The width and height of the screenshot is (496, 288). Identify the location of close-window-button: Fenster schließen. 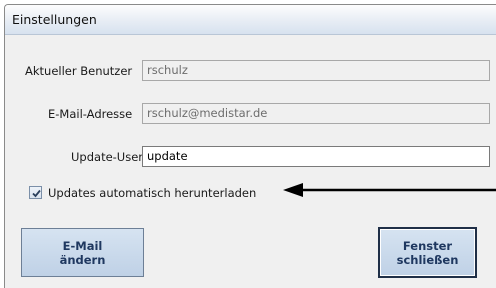
(427, 252).